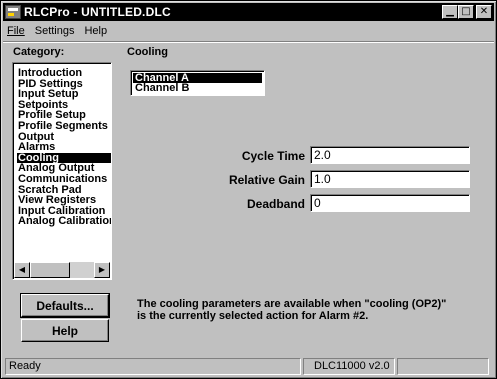 The height and width of the screenshot is (379, 497). Describe the element at coordinates (450, 12) in the screenshot. I see `minimize-button: ▁` at that location.